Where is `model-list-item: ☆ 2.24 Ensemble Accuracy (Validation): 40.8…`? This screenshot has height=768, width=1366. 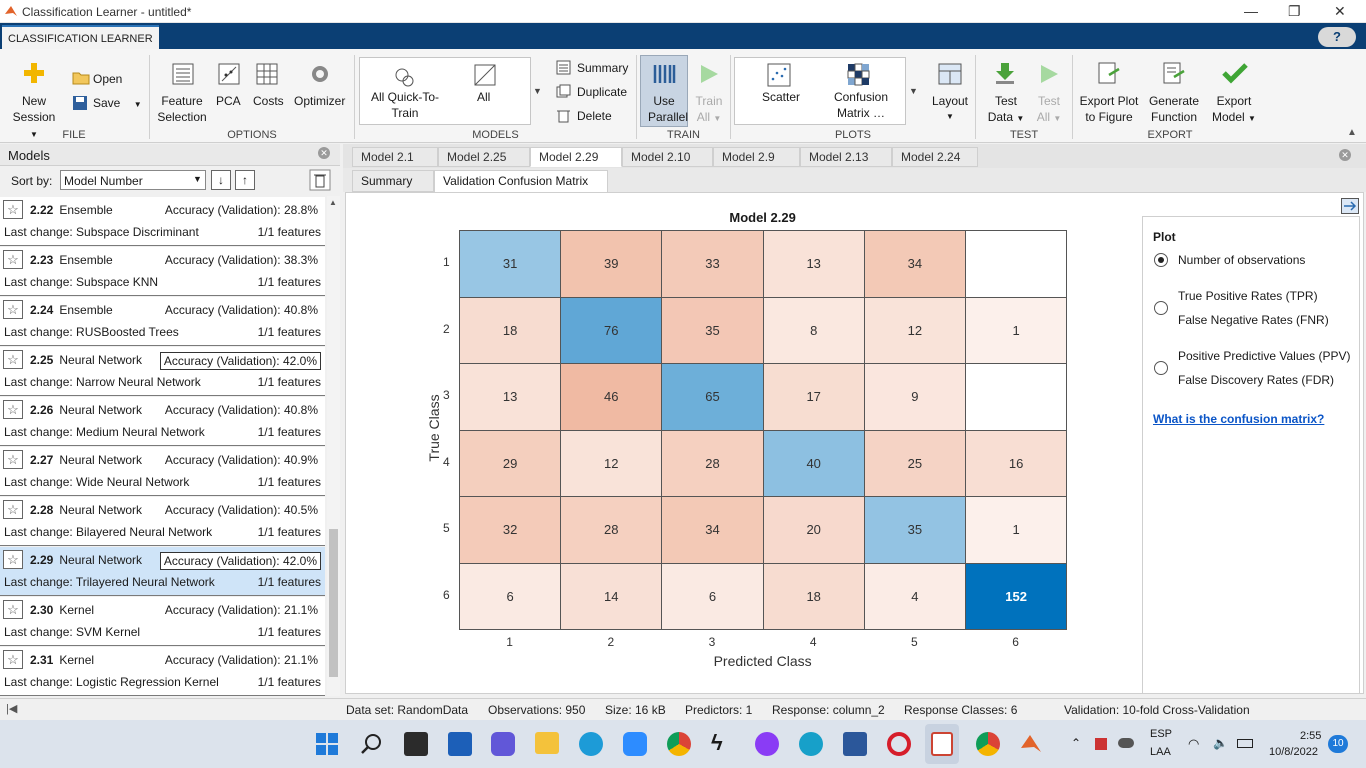
model-list-item: ☆ 2.24 Ensemble Accuracy (Validation): 40.8… is located at coordinates (162, 321).